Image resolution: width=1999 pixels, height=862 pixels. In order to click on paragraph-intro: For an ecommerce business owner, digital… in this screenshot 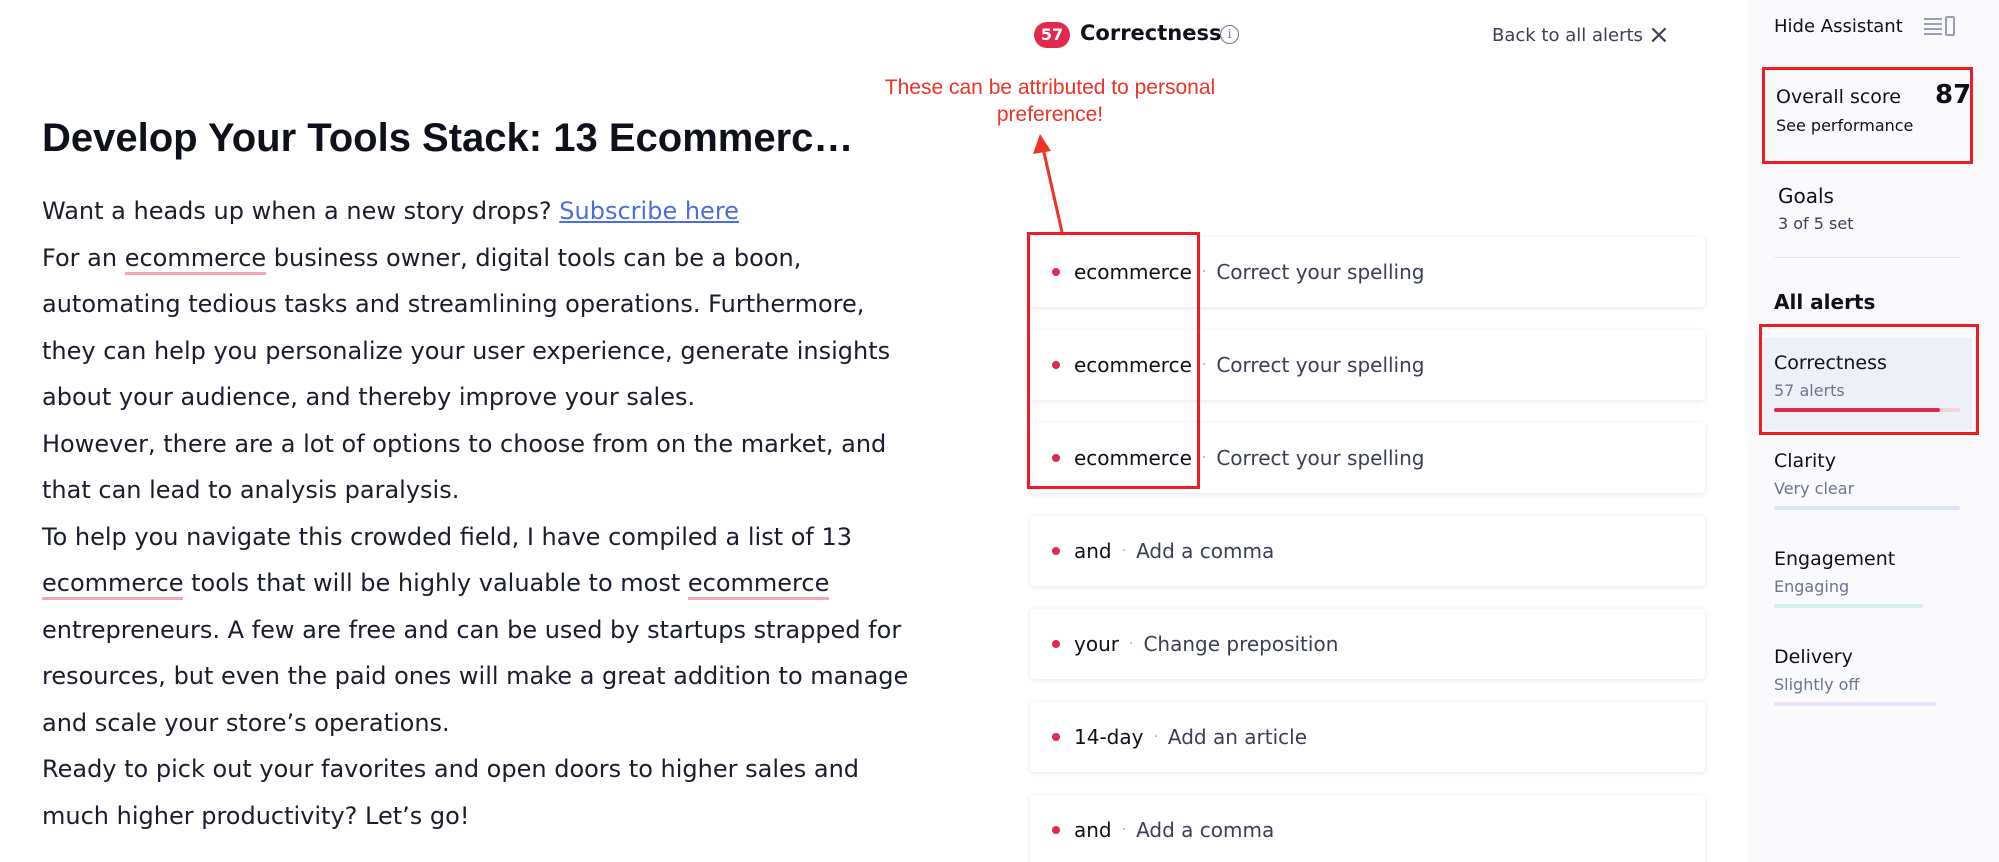, I will do `click(482, 328)`.